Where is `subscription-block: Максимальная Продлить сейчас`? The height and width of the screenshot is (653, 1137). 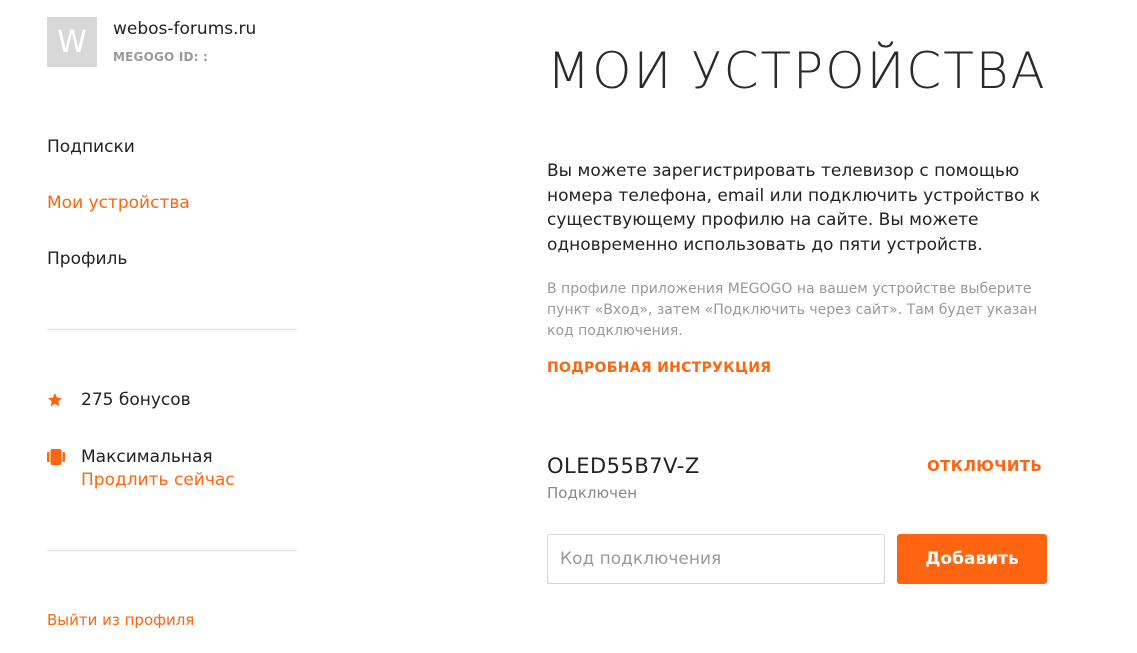 subscription-block: Максимальная Продлить сейчас is located at coordinates (141, 468).